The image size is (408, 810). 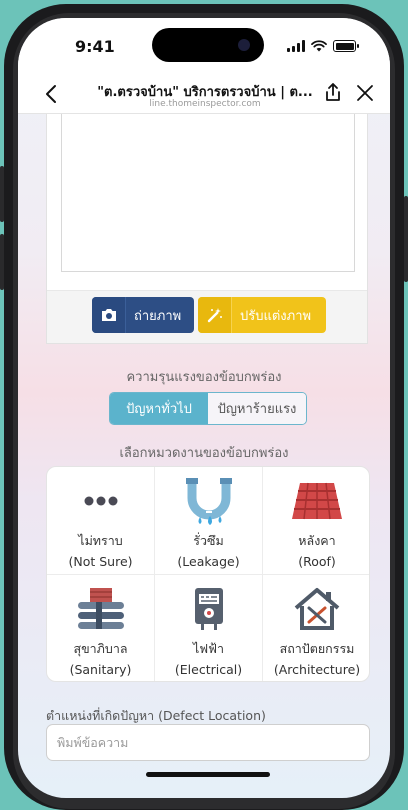 What do you see at coordinates (317, 540) in the screenshot?
I see `category-label-th: หลังคา` at bounding box center [317, 540].